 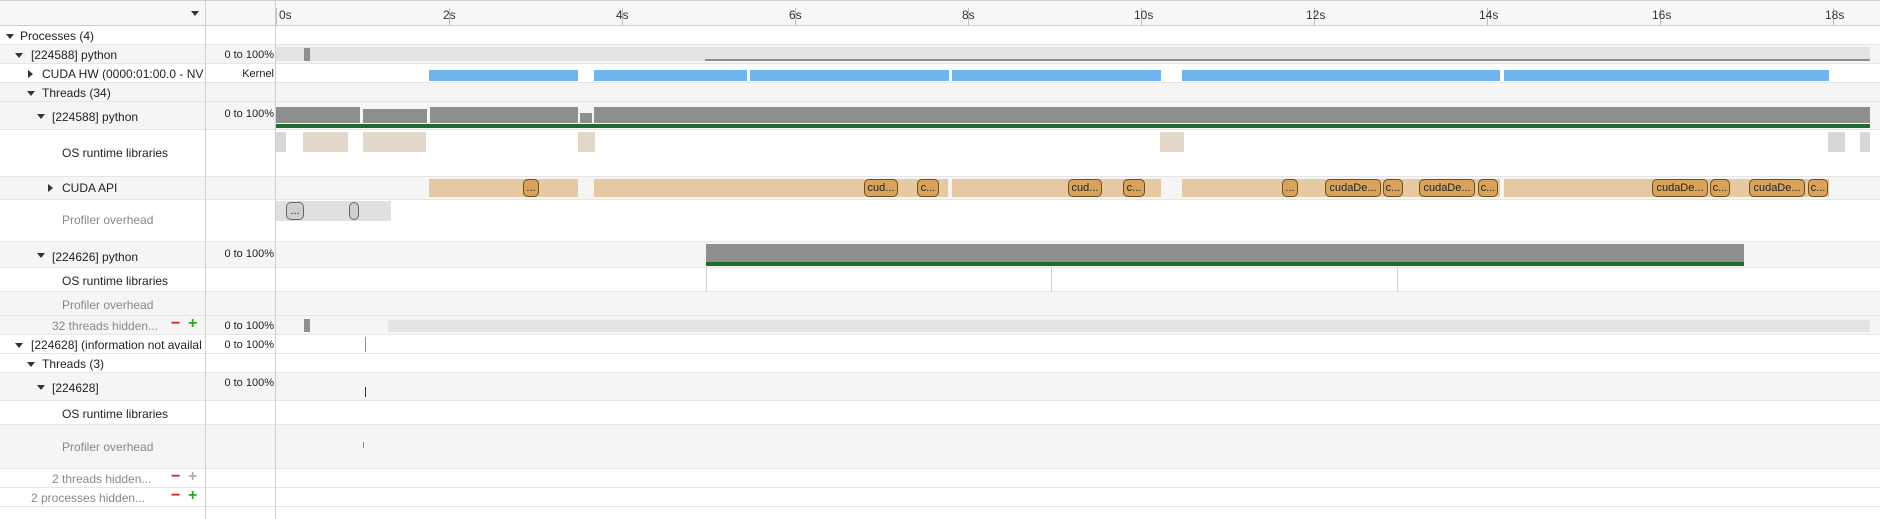 What do you see at coordinates (622, 15) in the screenshot?
I see `tick-label: 4s` at bounding box center [622, 15].